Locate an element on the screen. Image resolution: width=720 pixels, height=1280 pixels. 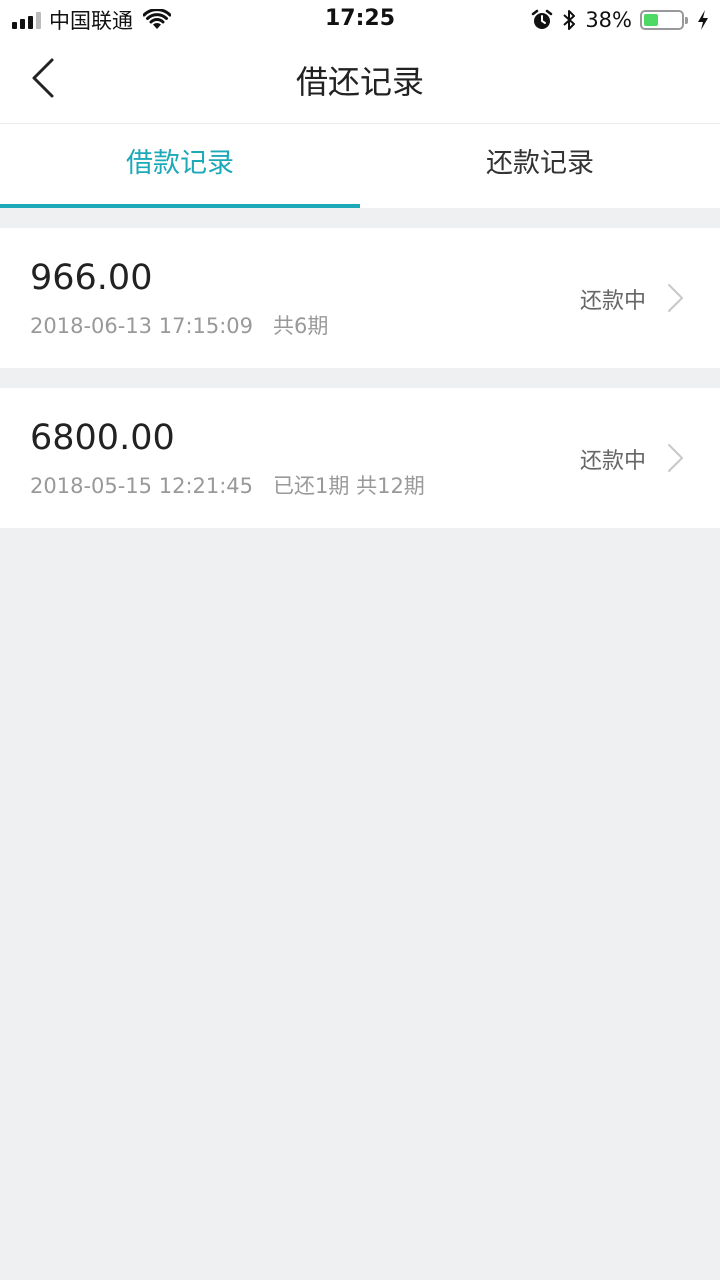
loan-record-item: 966.00 2018-06-13 17:15:09 共6期 还款中 is located at coordinates (360, 298).